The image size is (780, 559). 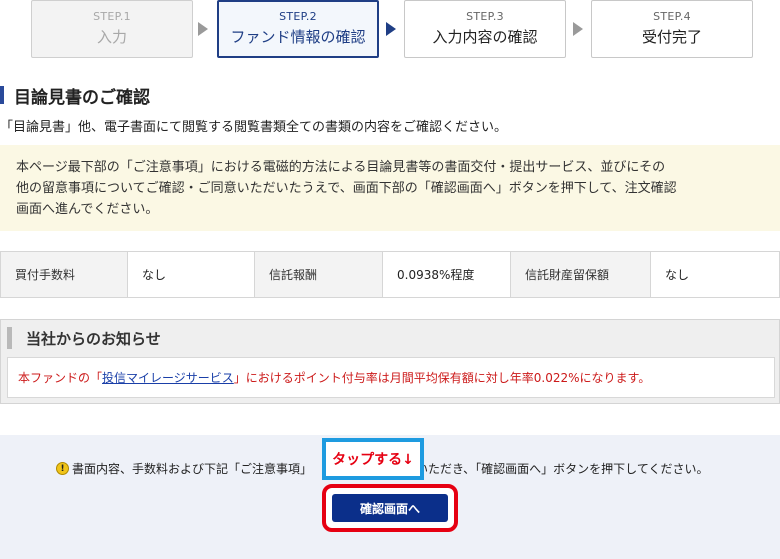 I want to click on step-4-number: STEP.4, so click(x=672, y=16).